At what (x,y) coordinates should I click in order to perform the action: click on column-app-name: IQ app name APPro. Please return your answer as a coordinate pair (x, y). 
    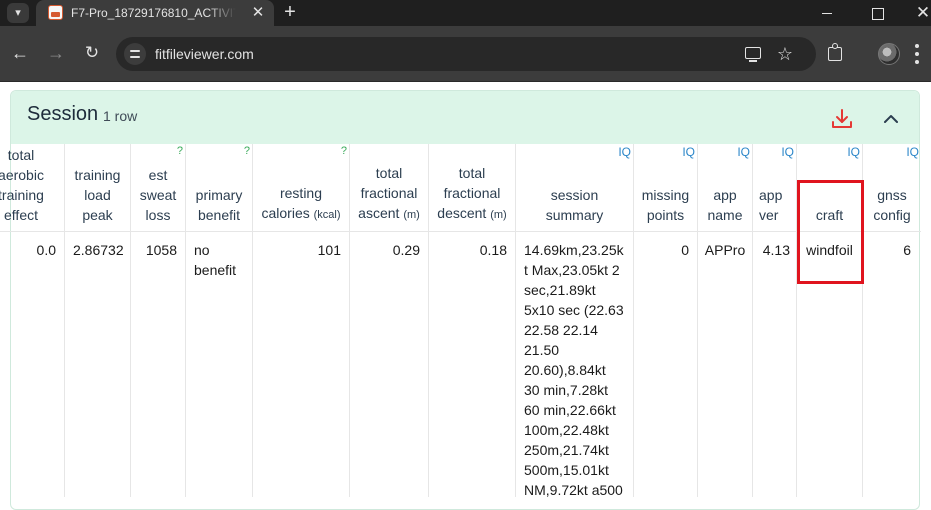
    Looking at the image, I should click on (725, 320).